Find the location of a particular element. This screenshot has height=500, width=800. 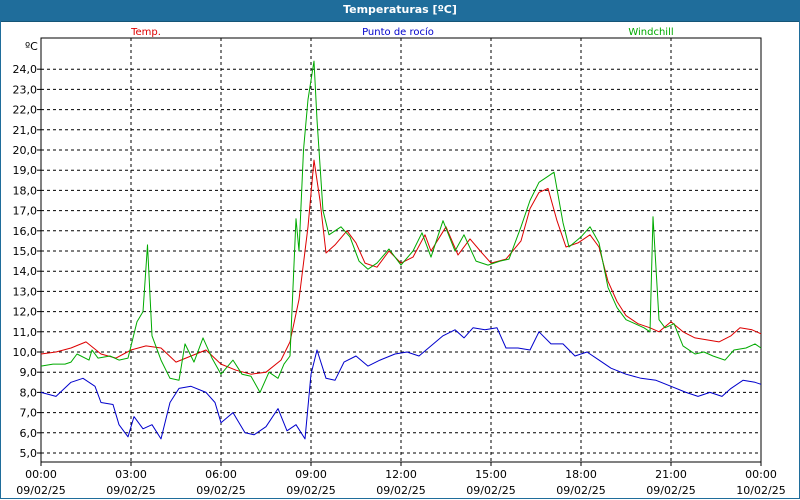

y-tick-label: 17,0 is located at coordinates (25, 211).